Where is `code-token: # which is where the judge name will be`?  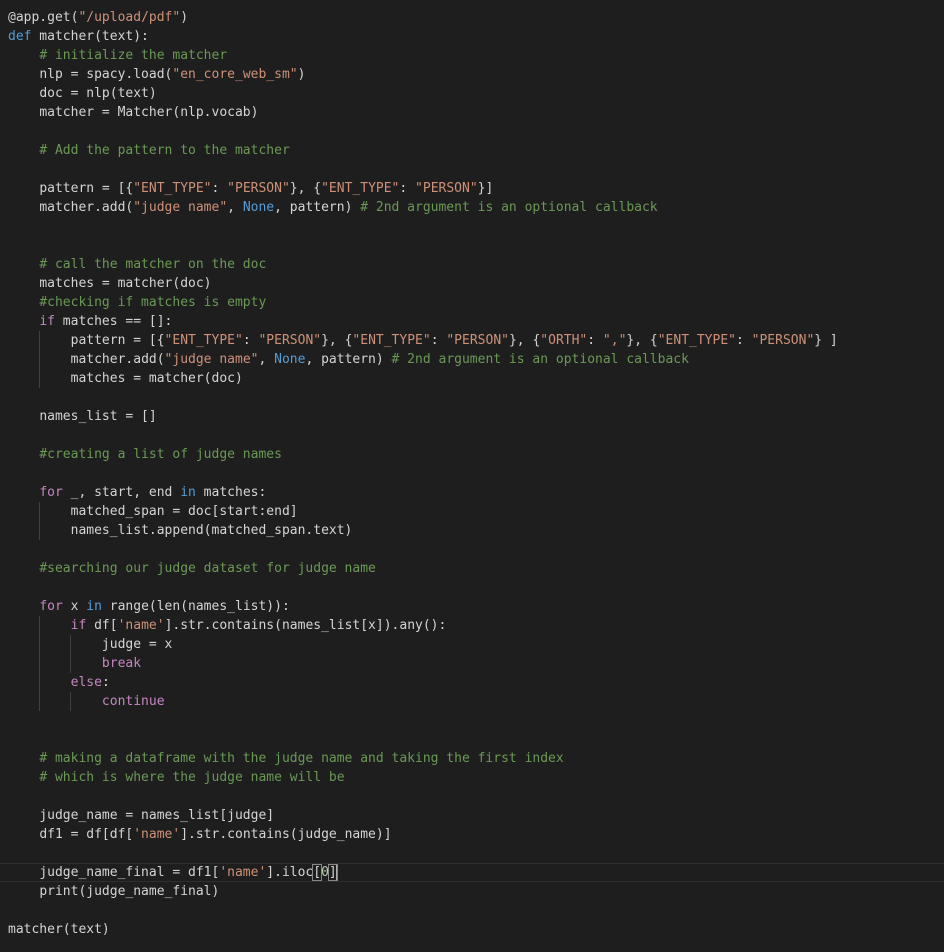 code-token: # which is where the judge name will be is located at coordinates (192, 777).